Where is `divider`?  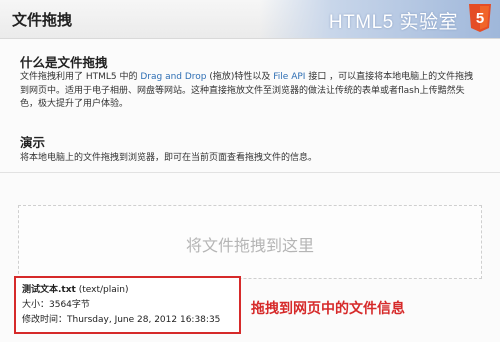
divider is located at coordinates (250, 172).